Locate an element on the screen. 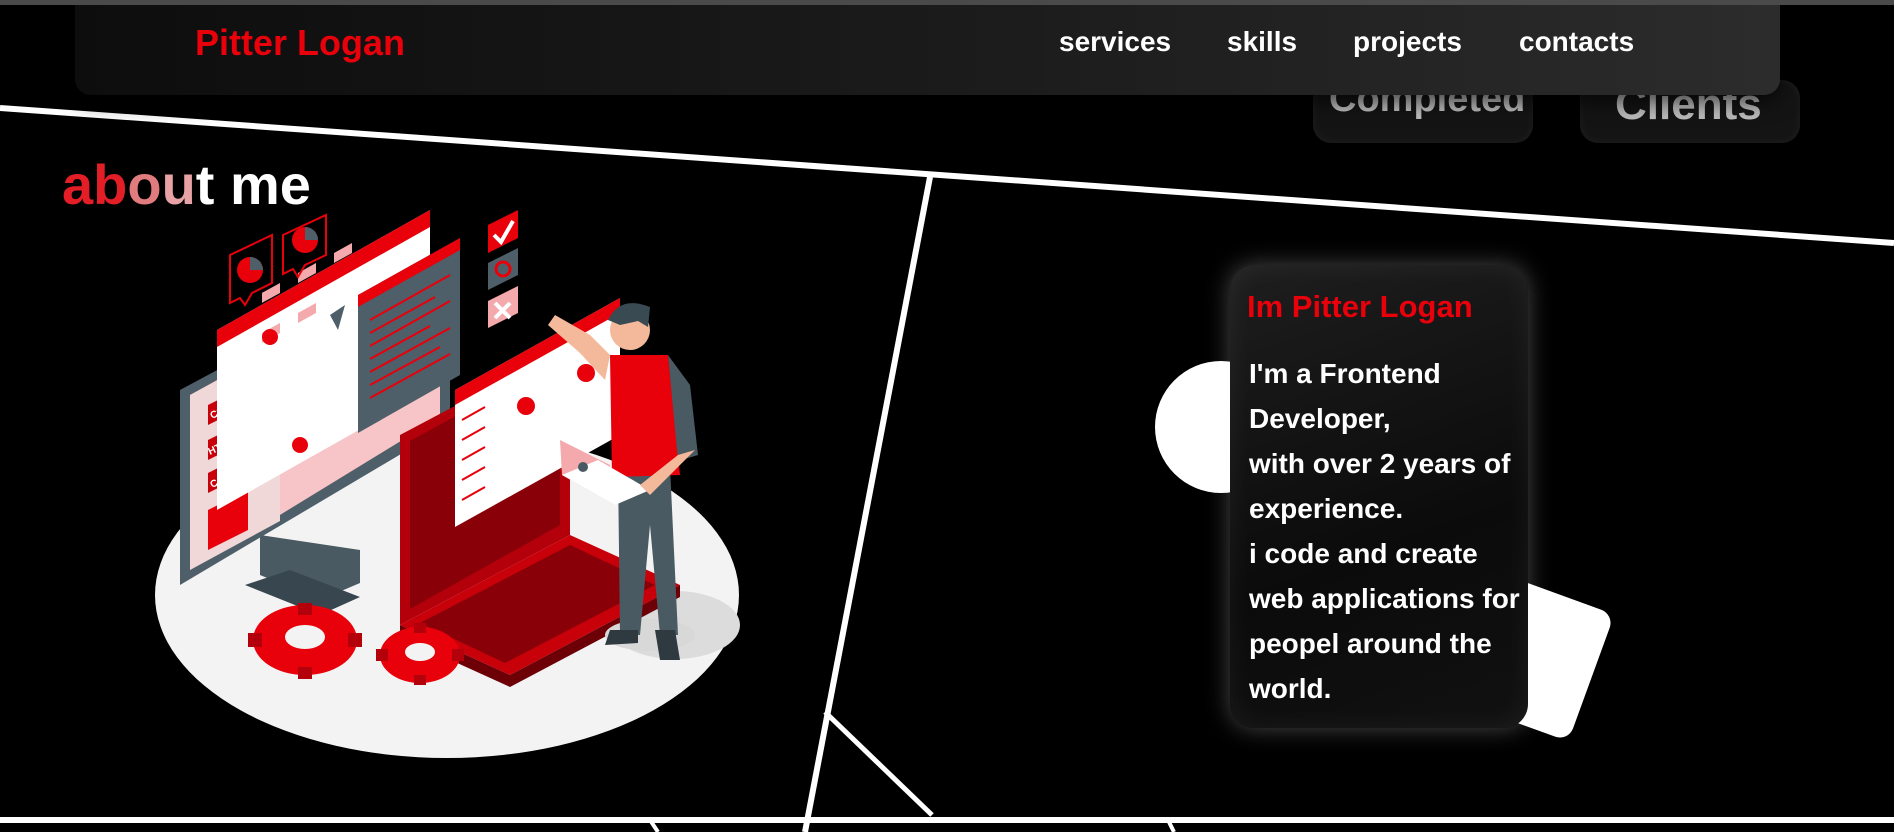 The height and width of the screenshot is (832, 1894). check-icon is located at coordinates (503, 231).